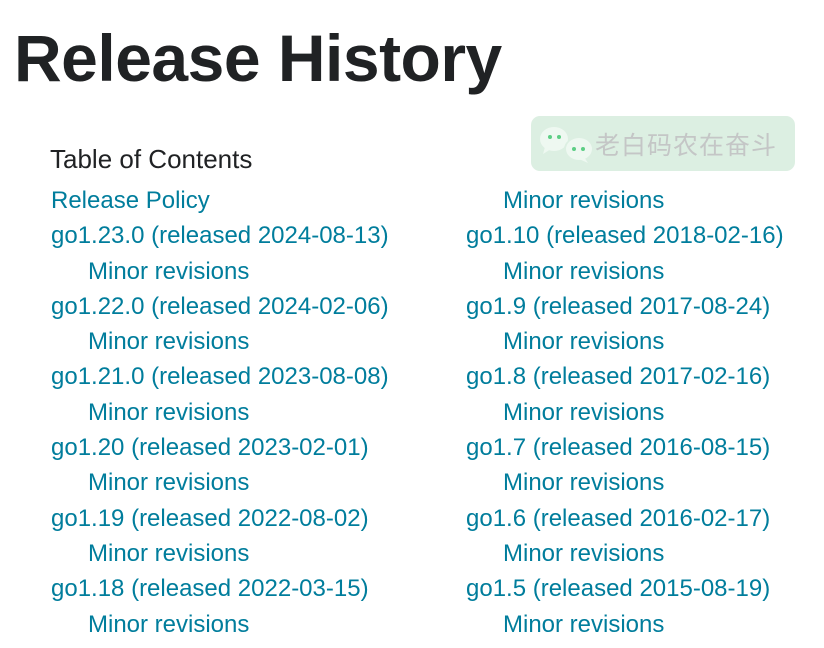  What do you see at coordinates (220, 588) in the screenshot?
I see `toc-link-go1.18: go1.18 (released 2022-03-15)` at bounding box center [220, 588].